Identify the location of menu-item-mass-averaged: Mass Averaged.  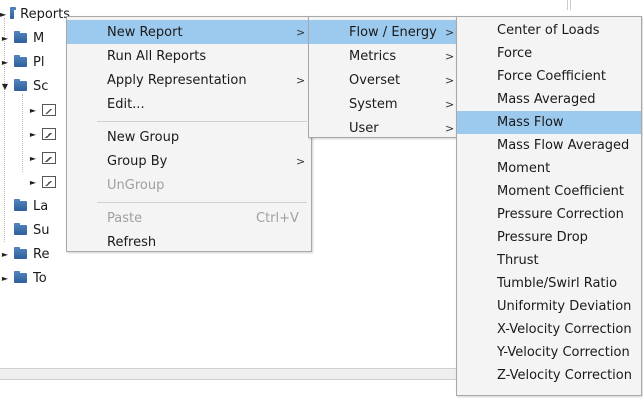
(549, 99).